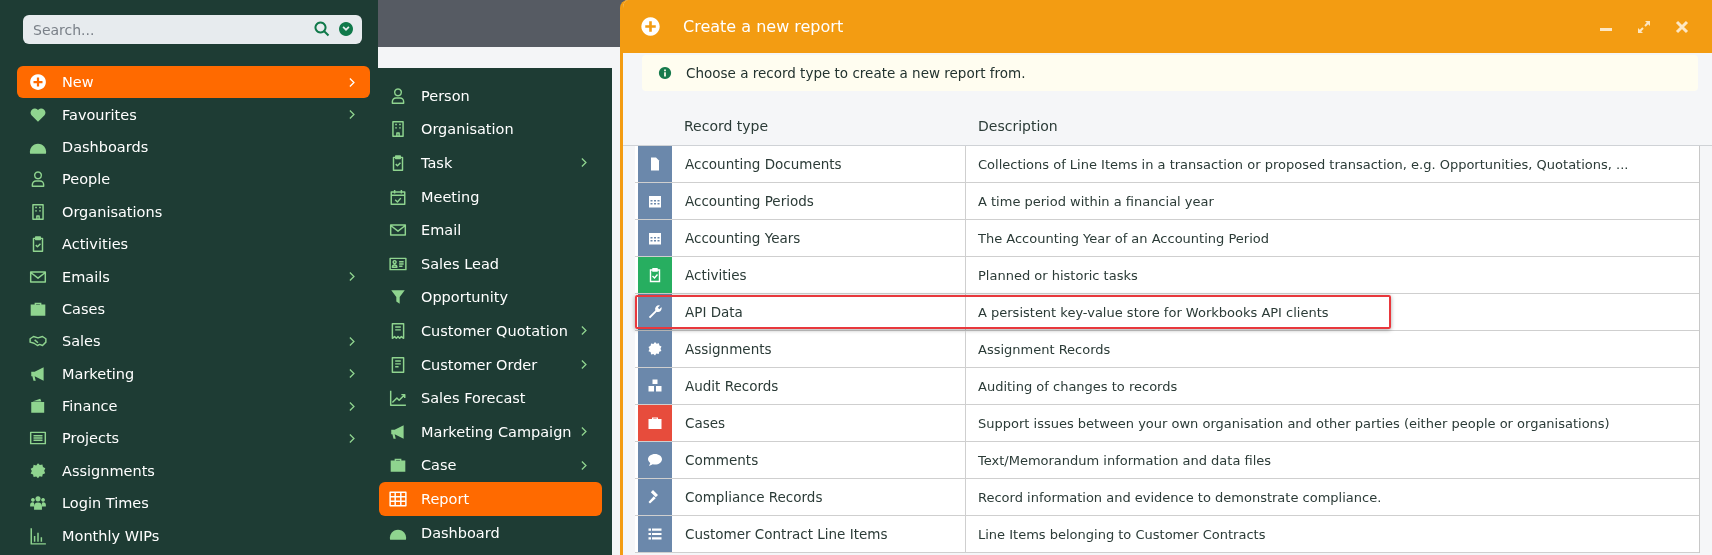 The width and height of the screenshot is (1712, 555). What do you see at coordinates (193, 114) in the screenshot?
I see `menu-item: Favourites` at bounding box center [193, 114].